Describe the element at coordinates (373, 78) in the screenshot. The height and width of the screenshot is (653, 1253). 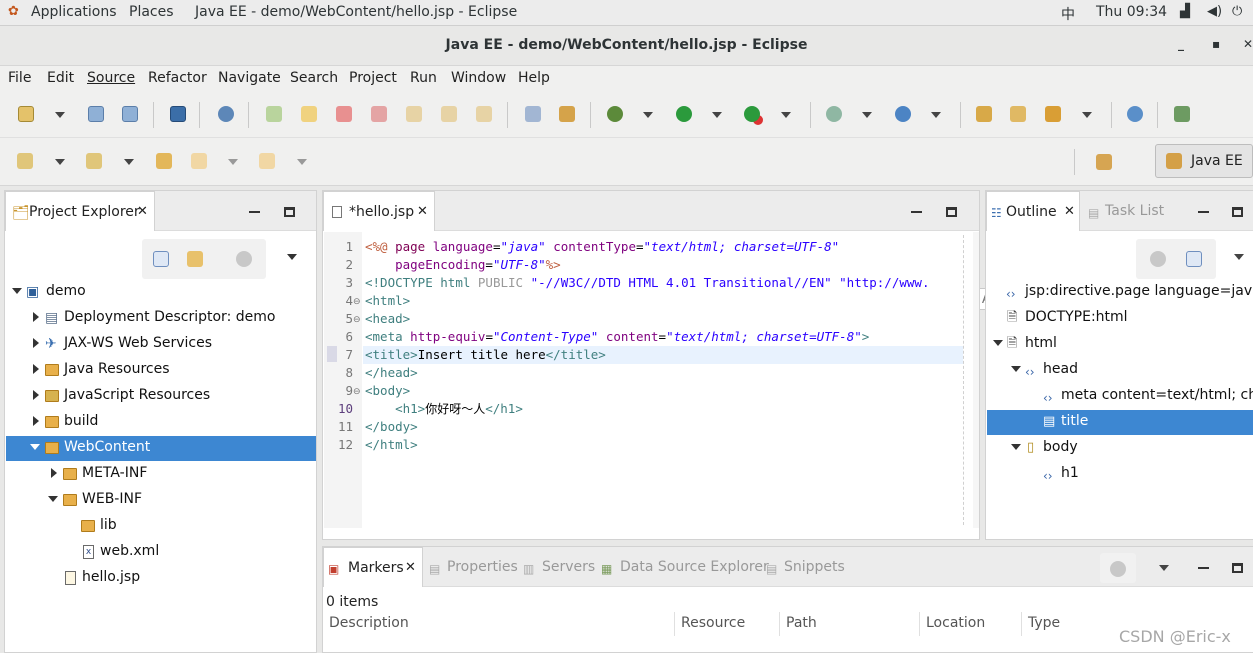
I see `menu-project: Project` at that location.